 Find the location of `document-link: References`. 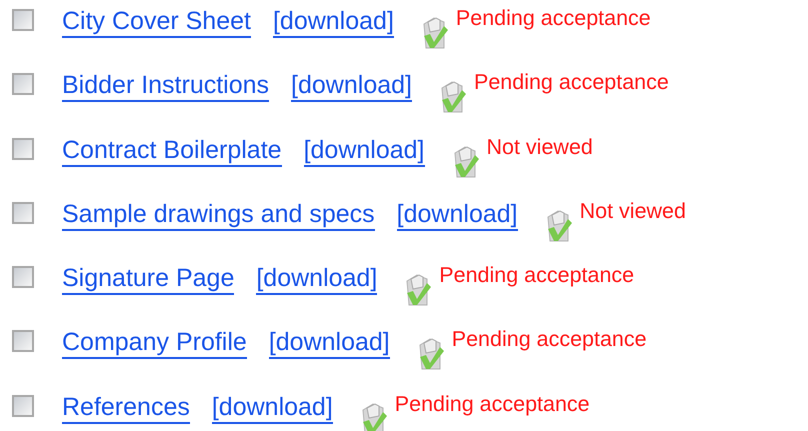

document-link: References is located at coordinates (126, 408).